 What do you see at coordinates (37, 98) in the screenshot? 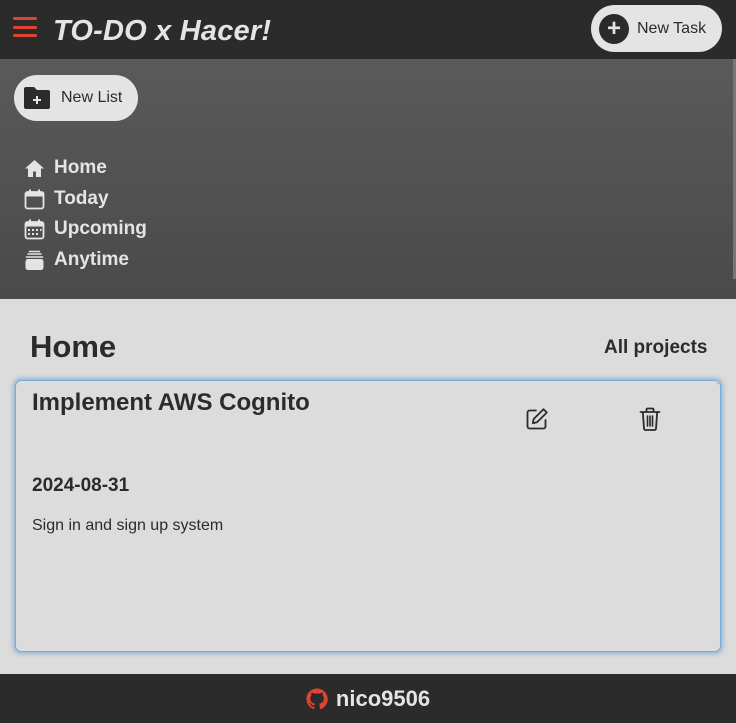
I see `folder-add-icon` at bounding box center [37, 98].